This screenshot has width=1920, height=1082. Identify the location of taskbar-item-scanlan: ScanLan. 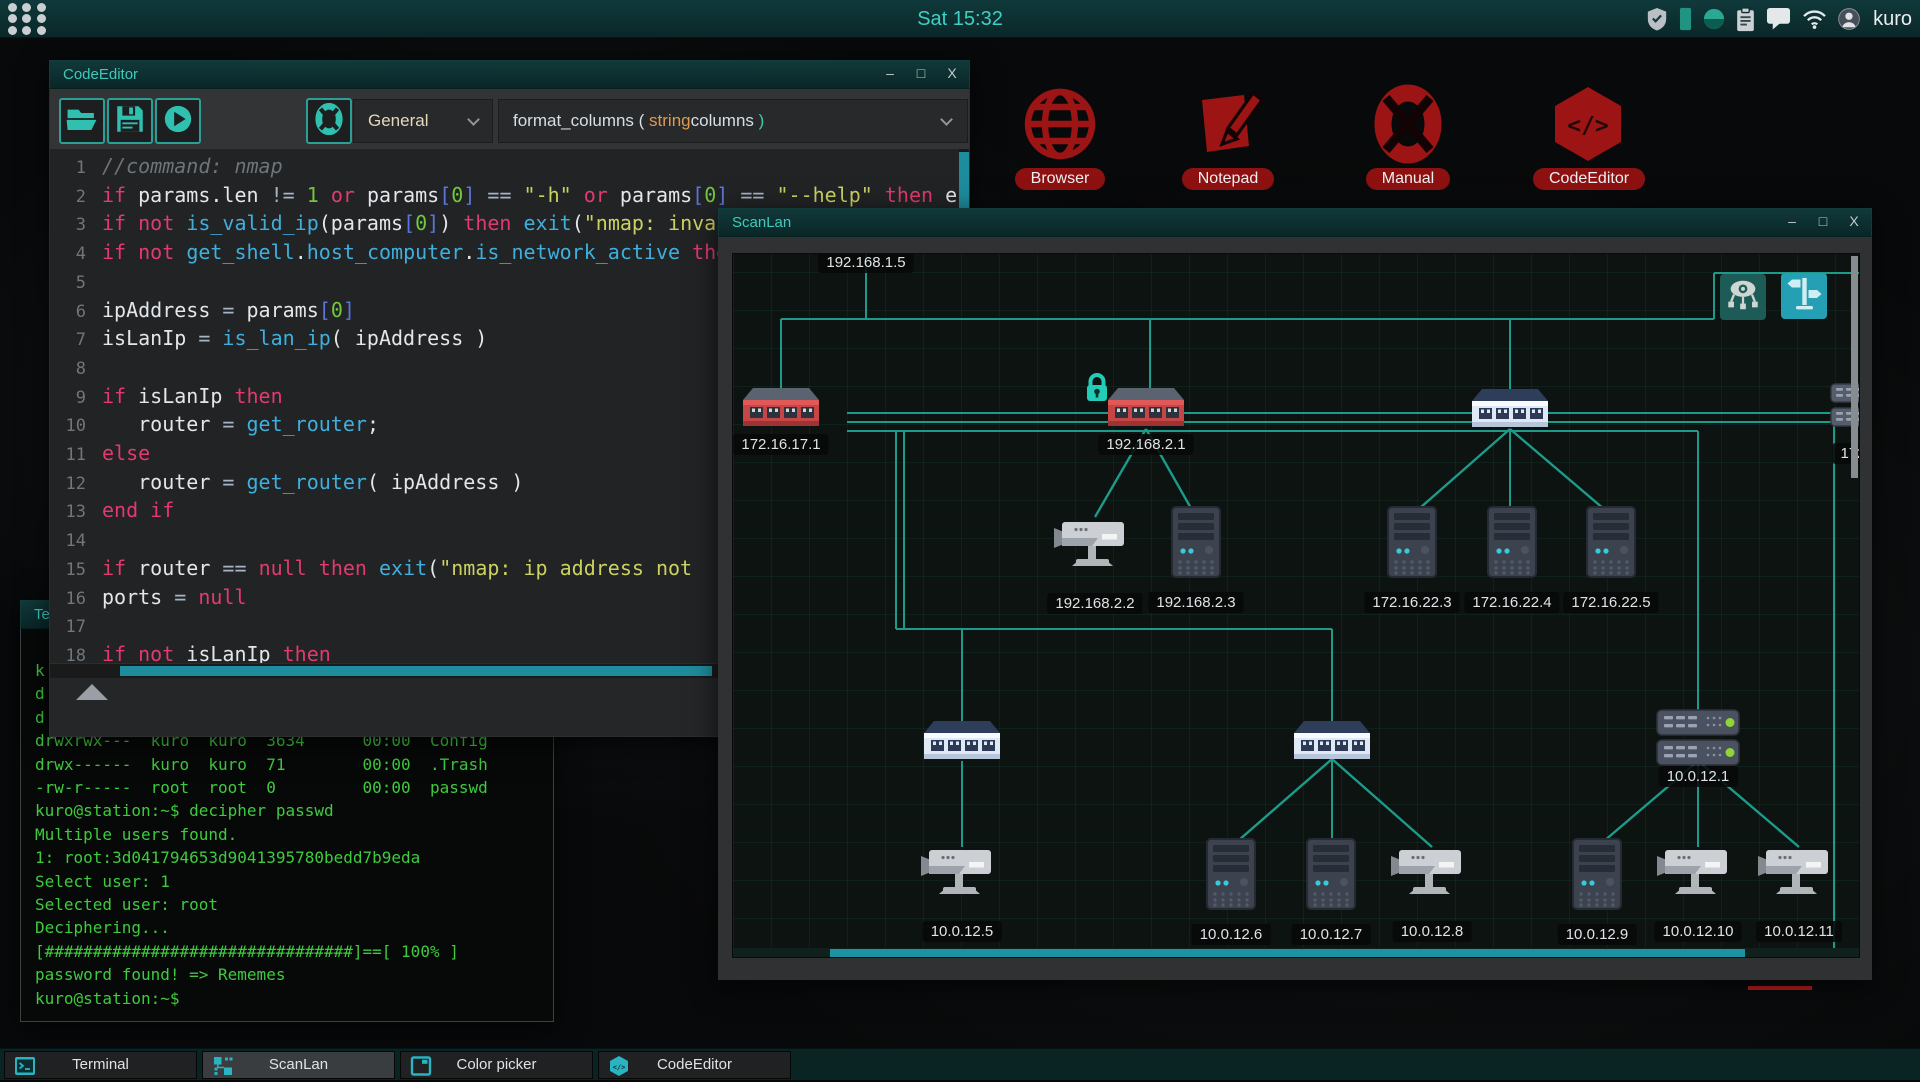
(298, 1065).